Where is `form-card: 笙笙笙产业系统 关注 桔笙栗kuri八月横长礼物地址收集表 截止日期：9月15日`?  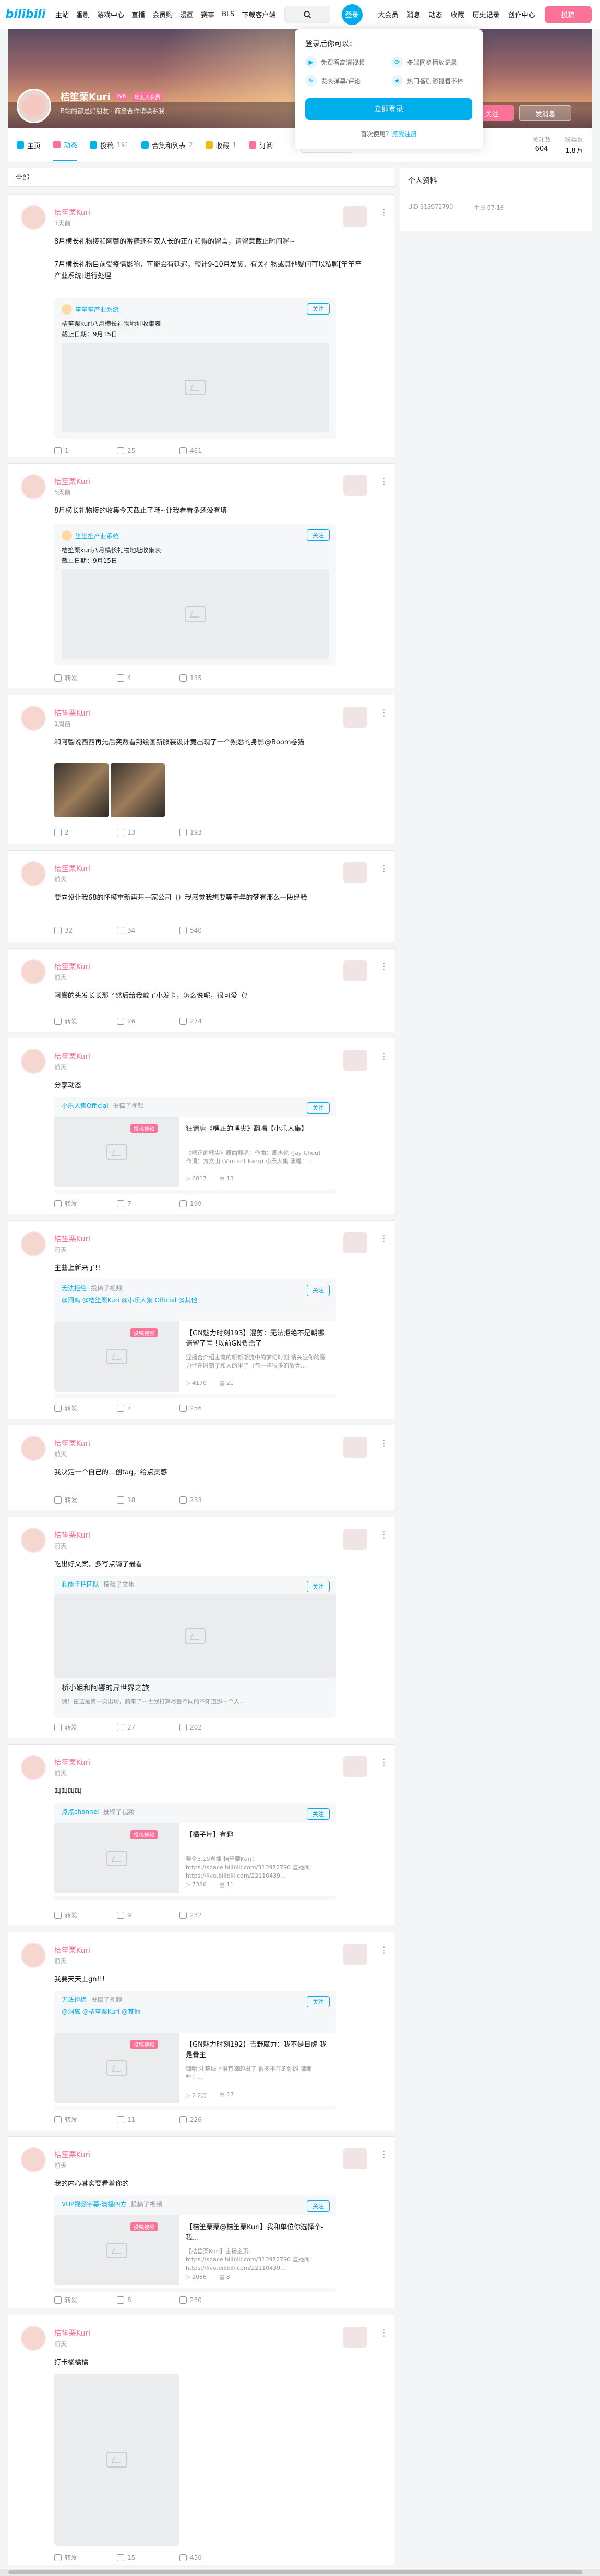 form-card: 笙笙笙产业系统 关注 桔笙栗kuri八月横长礼物地址收集表 截止日期：9月15日 is located at coordinates (195, 594).